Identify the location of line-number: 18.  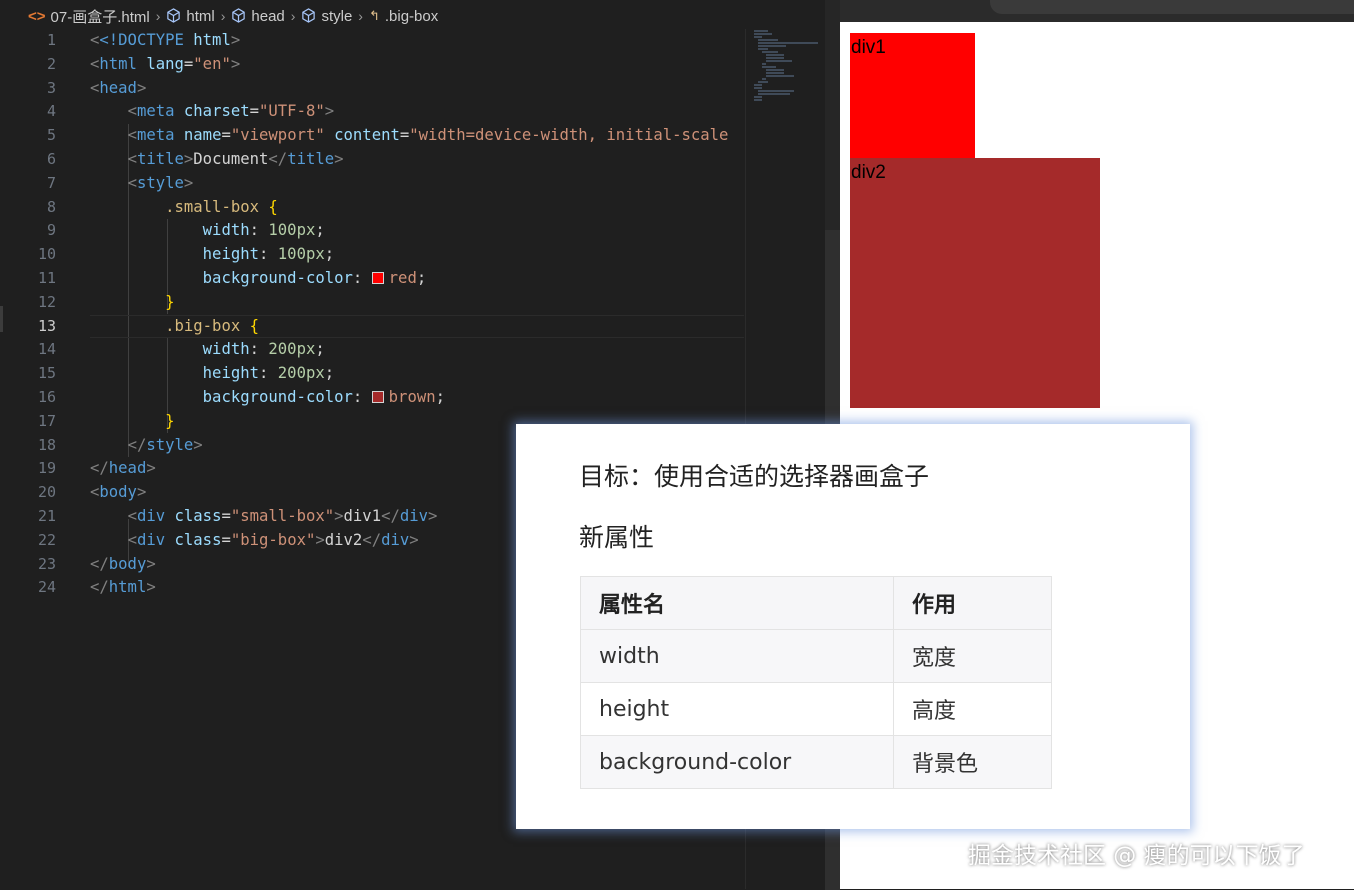
(46, 444).